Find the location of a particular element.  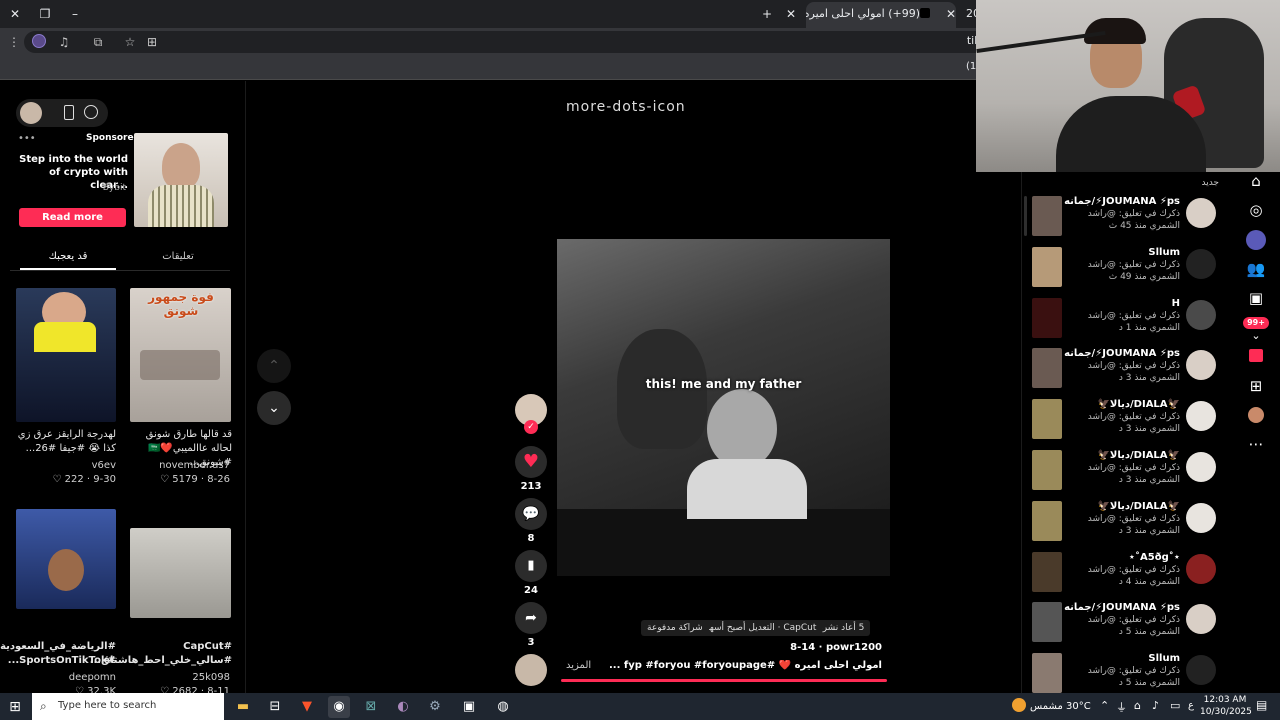

address-bar: ♫ ⧉ ☆ ⊞ tiktok is located at coordinates (514, 42).